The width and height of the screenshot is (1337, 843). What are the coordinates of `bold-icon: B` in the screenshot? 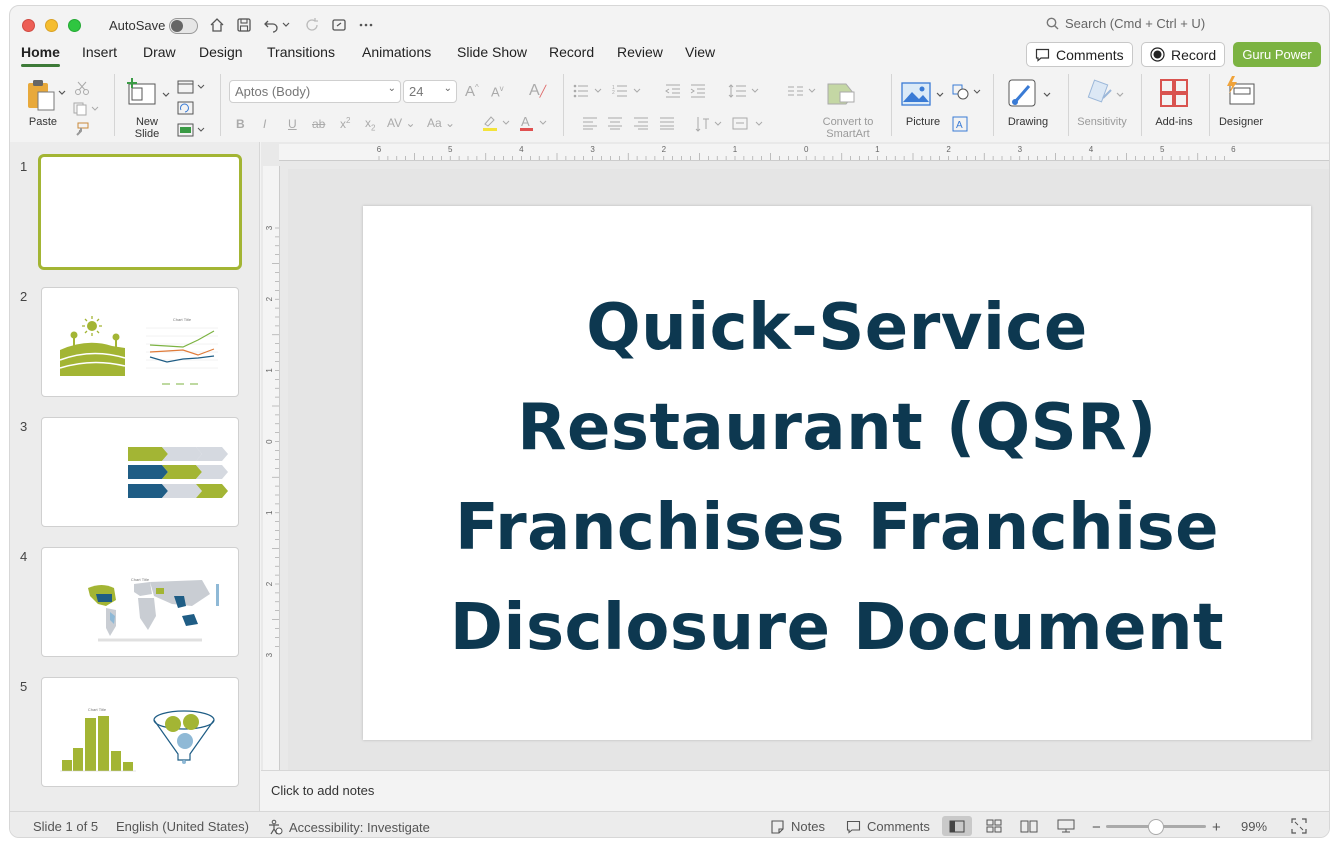 It's located at (240, 124).